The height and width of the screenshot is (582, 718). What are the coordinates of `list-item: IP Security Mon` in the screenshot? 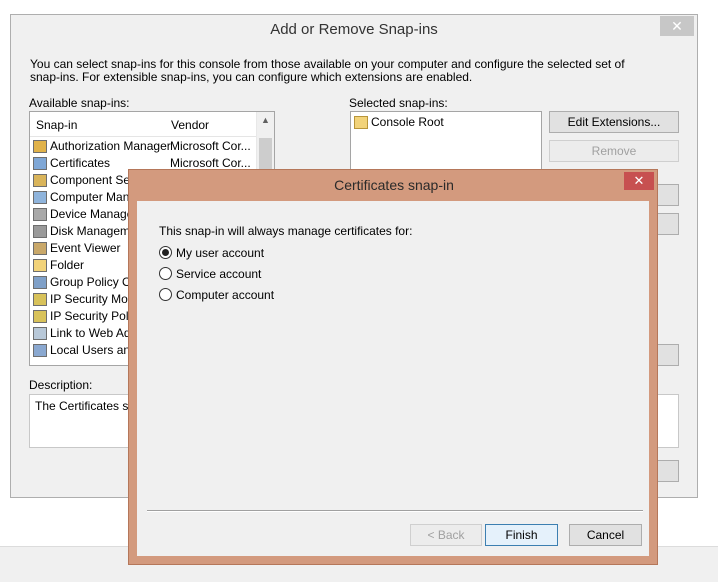 It's located at (83, 299).